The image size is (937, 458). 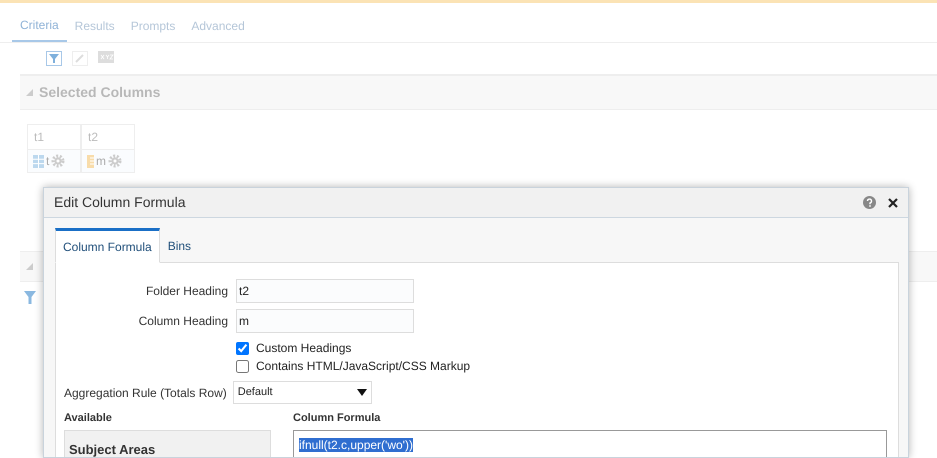 I want to click on section-title: Selected Columns, so click(x=99, y=92).